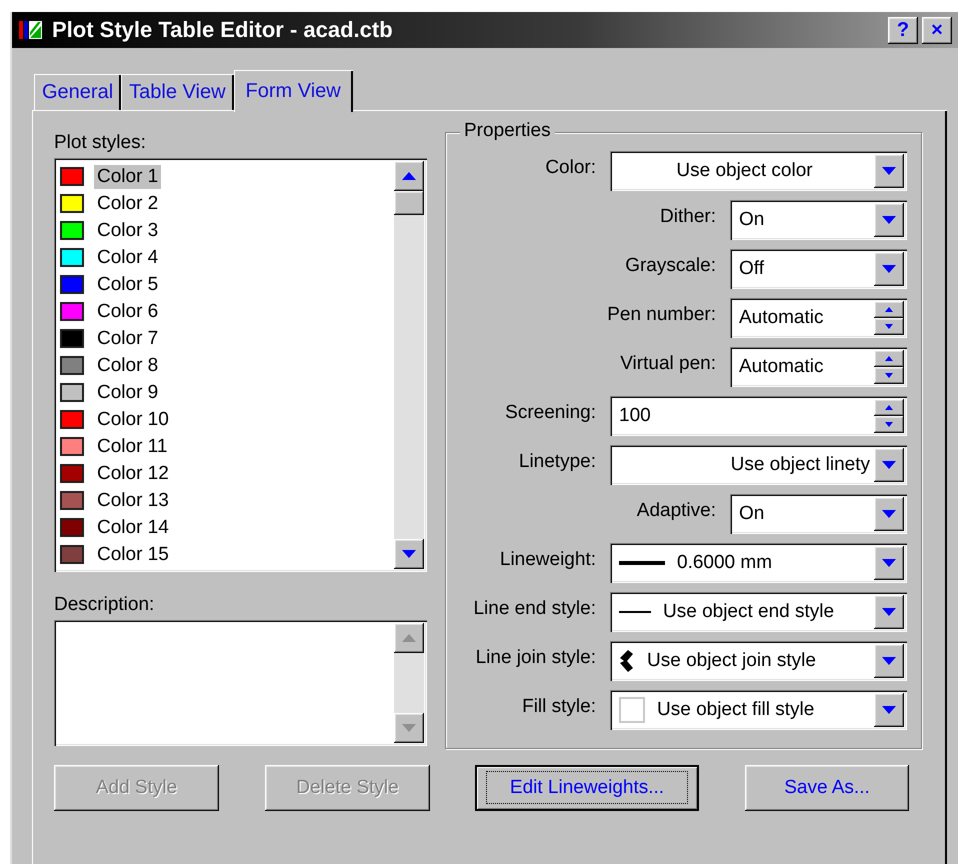 This screenshot has height=864, width=958. Describe the element at coordinates (225, 392) in the screenshot. I see `plot-style-item: Color 9` at that location.